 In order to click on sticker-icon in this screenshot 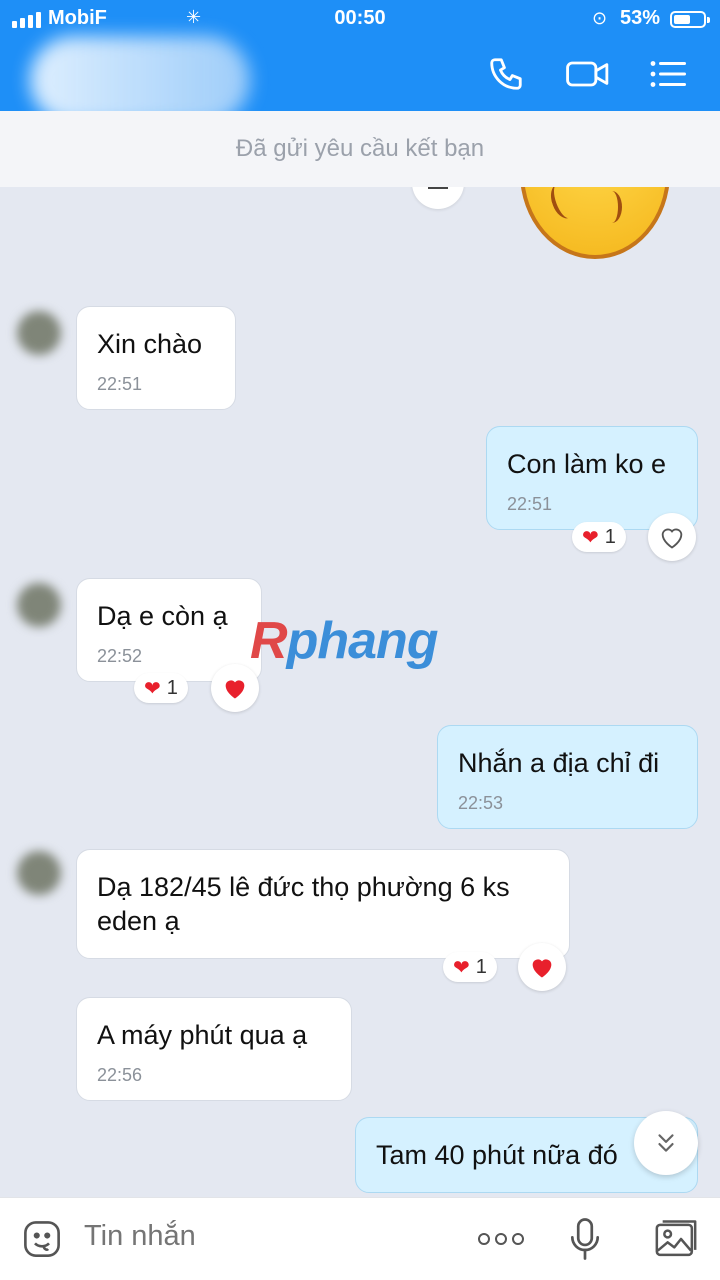, I will do `click(42, 1239)`.